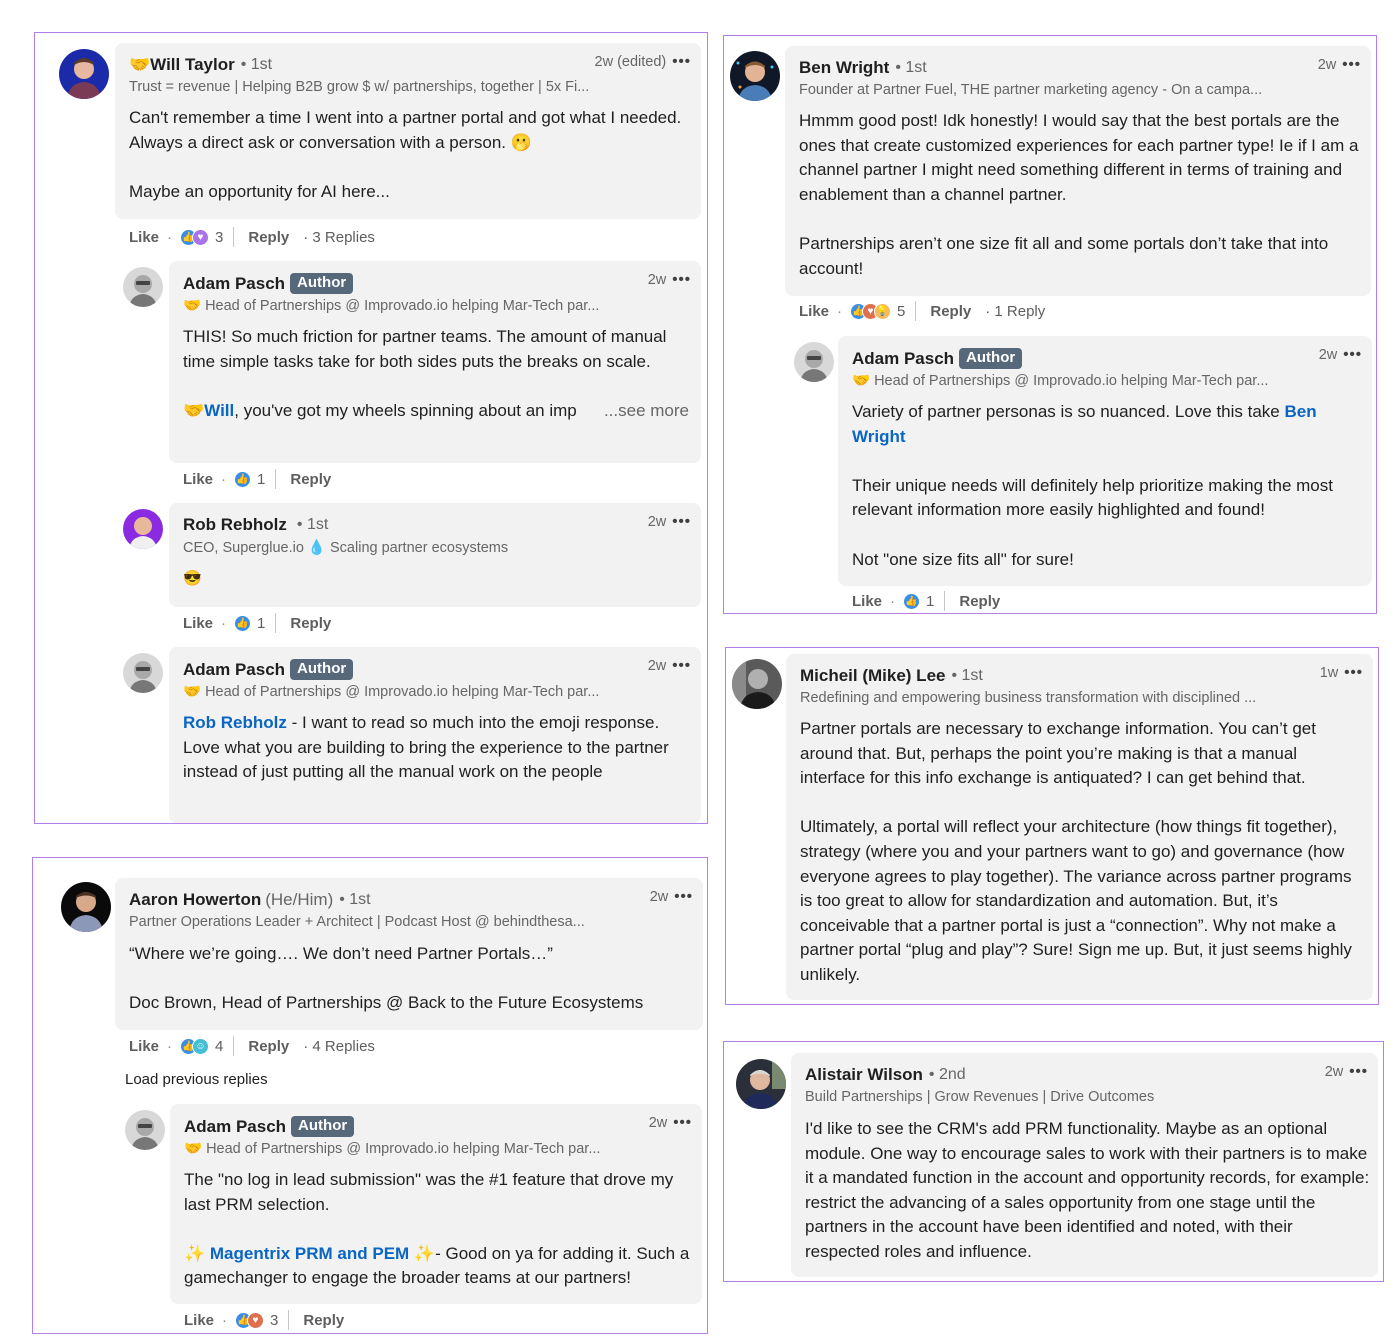 The height and width of the screenshot is (1344, 1400). What do you see at coordinates (339, 237) in the screenshot?
I see `replies-link: · 3 Replies` at bounding box center [339, 237].